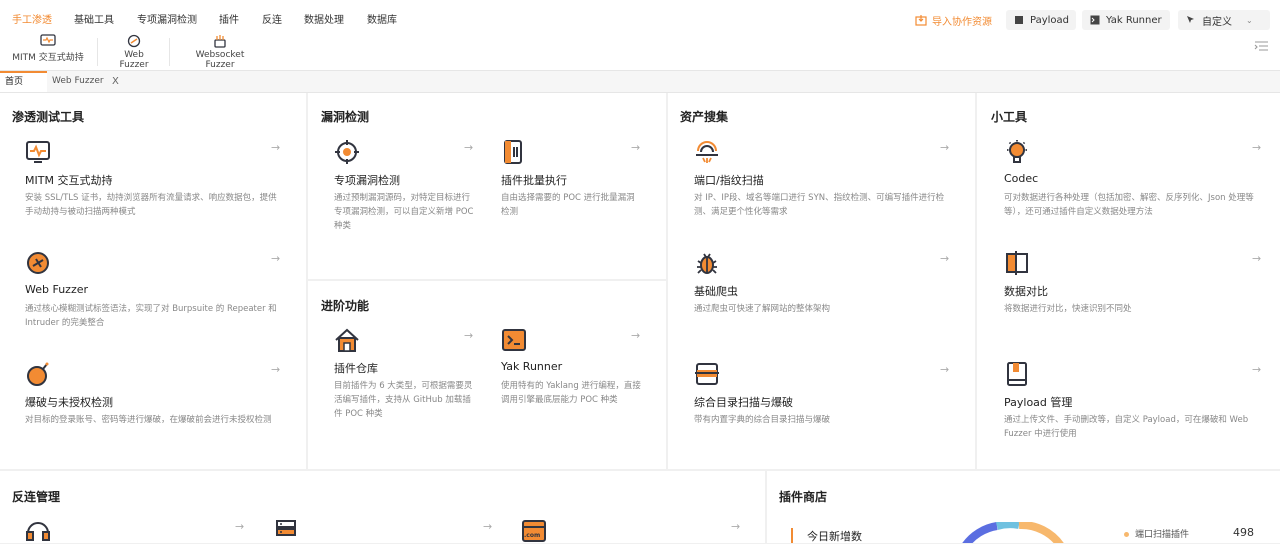 The width and height of the screenshot is (1280, 544). What do you see at coordinates (367, 180) in the screenshot?
I see `card-title: 专项漏洞检测` at bounding box center [367, 180].